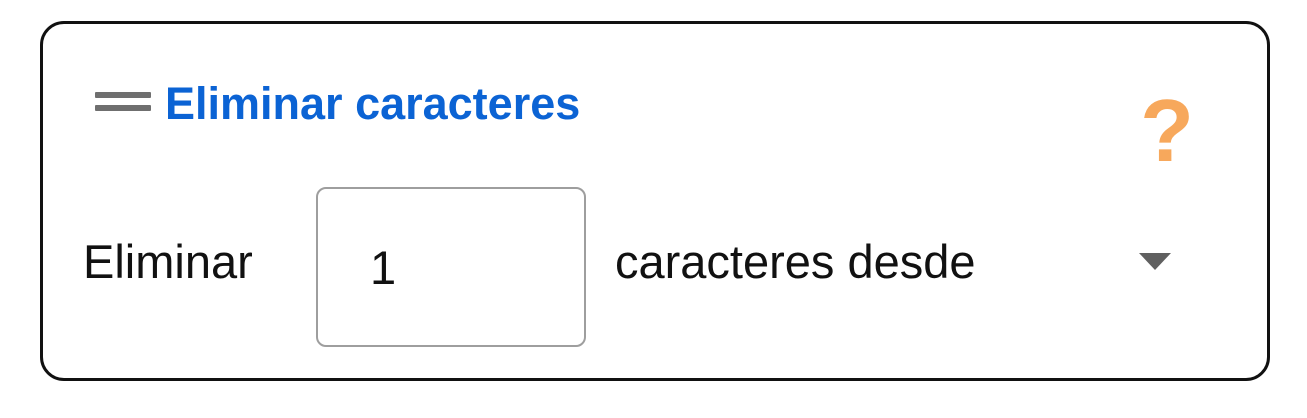 The width and height of the screenshot is (1307, 418). Describe the element at coordinates (123, 95) in the screenshot. I see `drag-handle-bar-top` at that location.